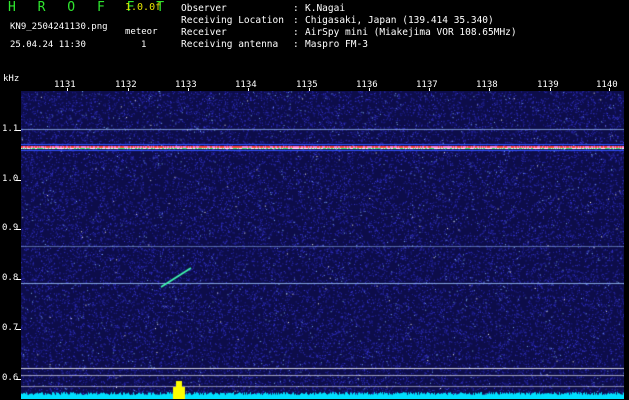 The width and height of the screenshot is (629, 400). I want to click on info-row-observer: Observer: K.Nagai, so click(263, 8).